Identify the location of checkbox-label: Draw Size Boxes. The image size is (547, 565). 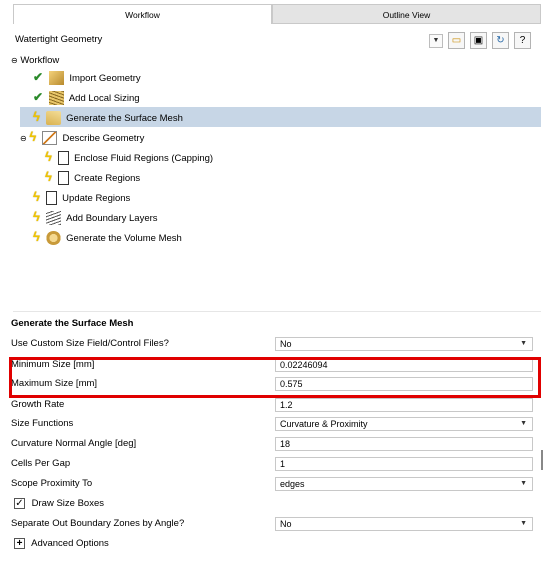
(67, 503).